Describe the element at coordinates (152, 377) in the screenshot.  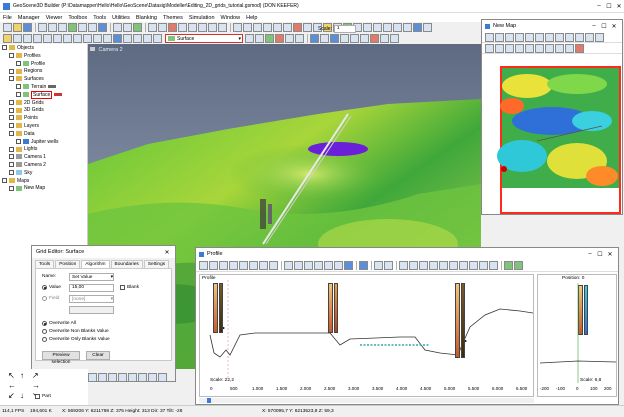
I see `undo-icon` at that location.